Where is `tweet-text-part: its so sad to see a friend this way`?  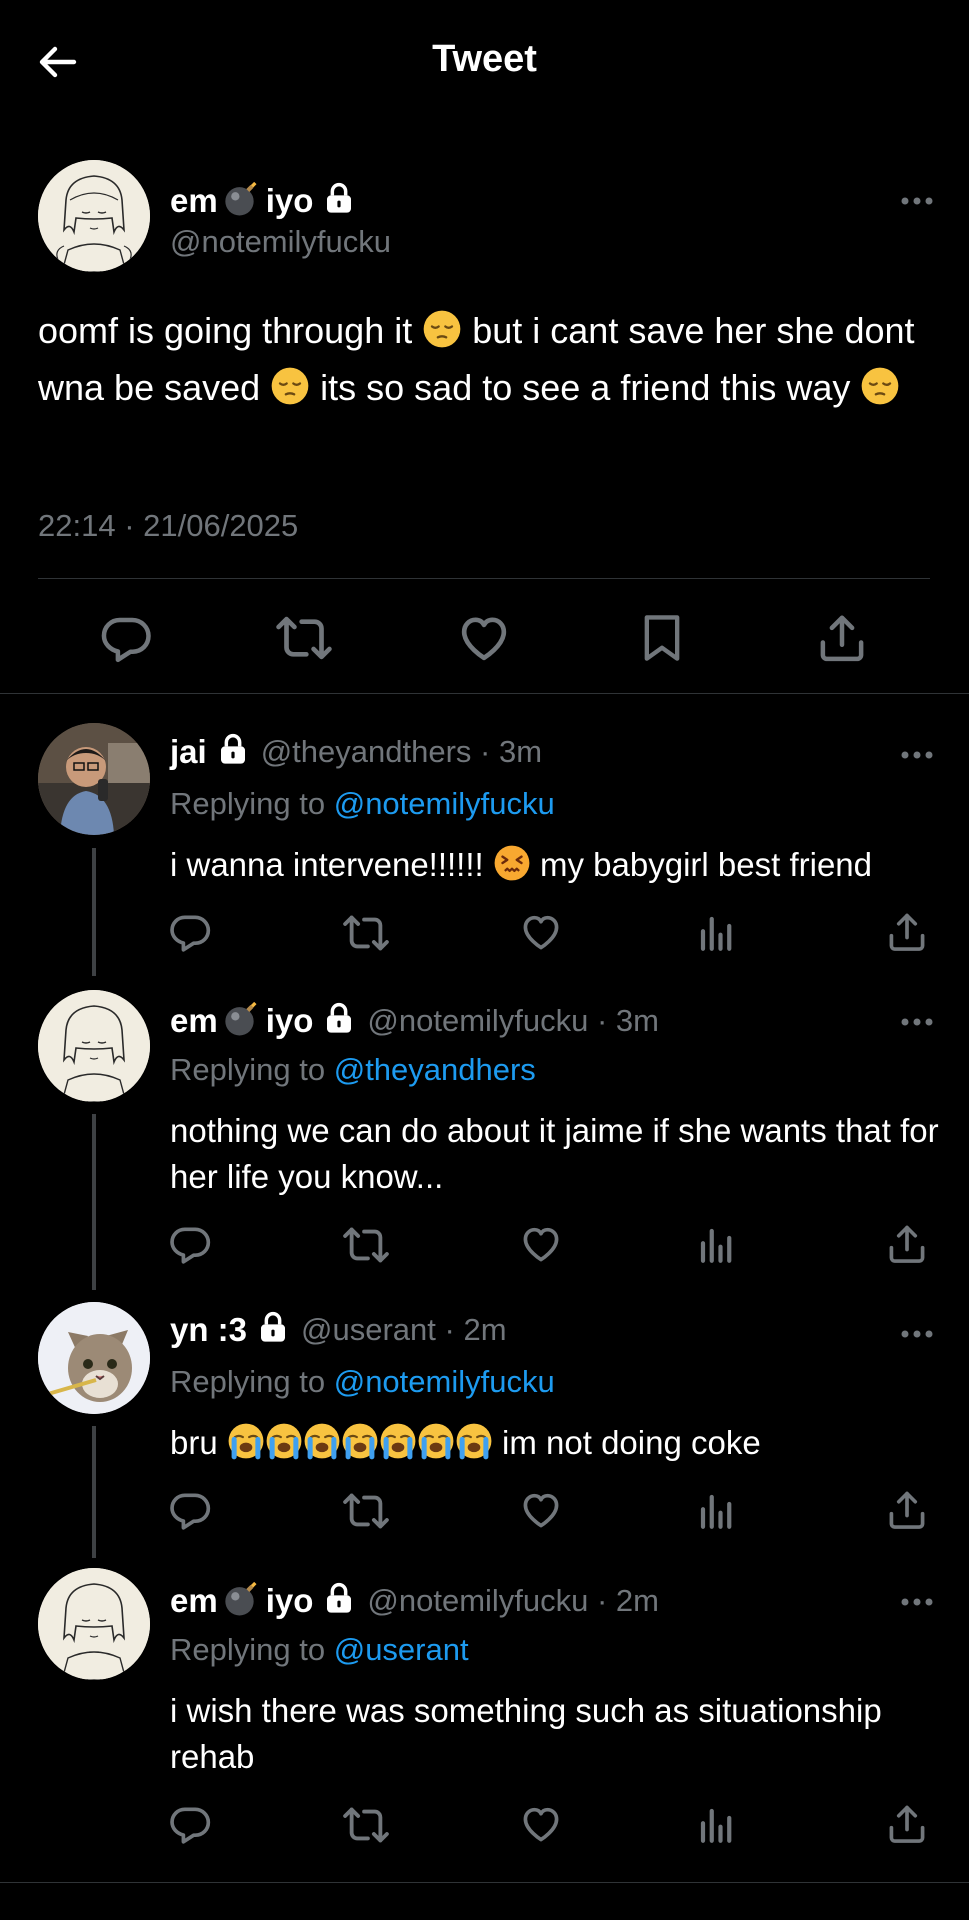
tweet-text-part: its so sad to see a friend this way is located at coordinates (585, 387).